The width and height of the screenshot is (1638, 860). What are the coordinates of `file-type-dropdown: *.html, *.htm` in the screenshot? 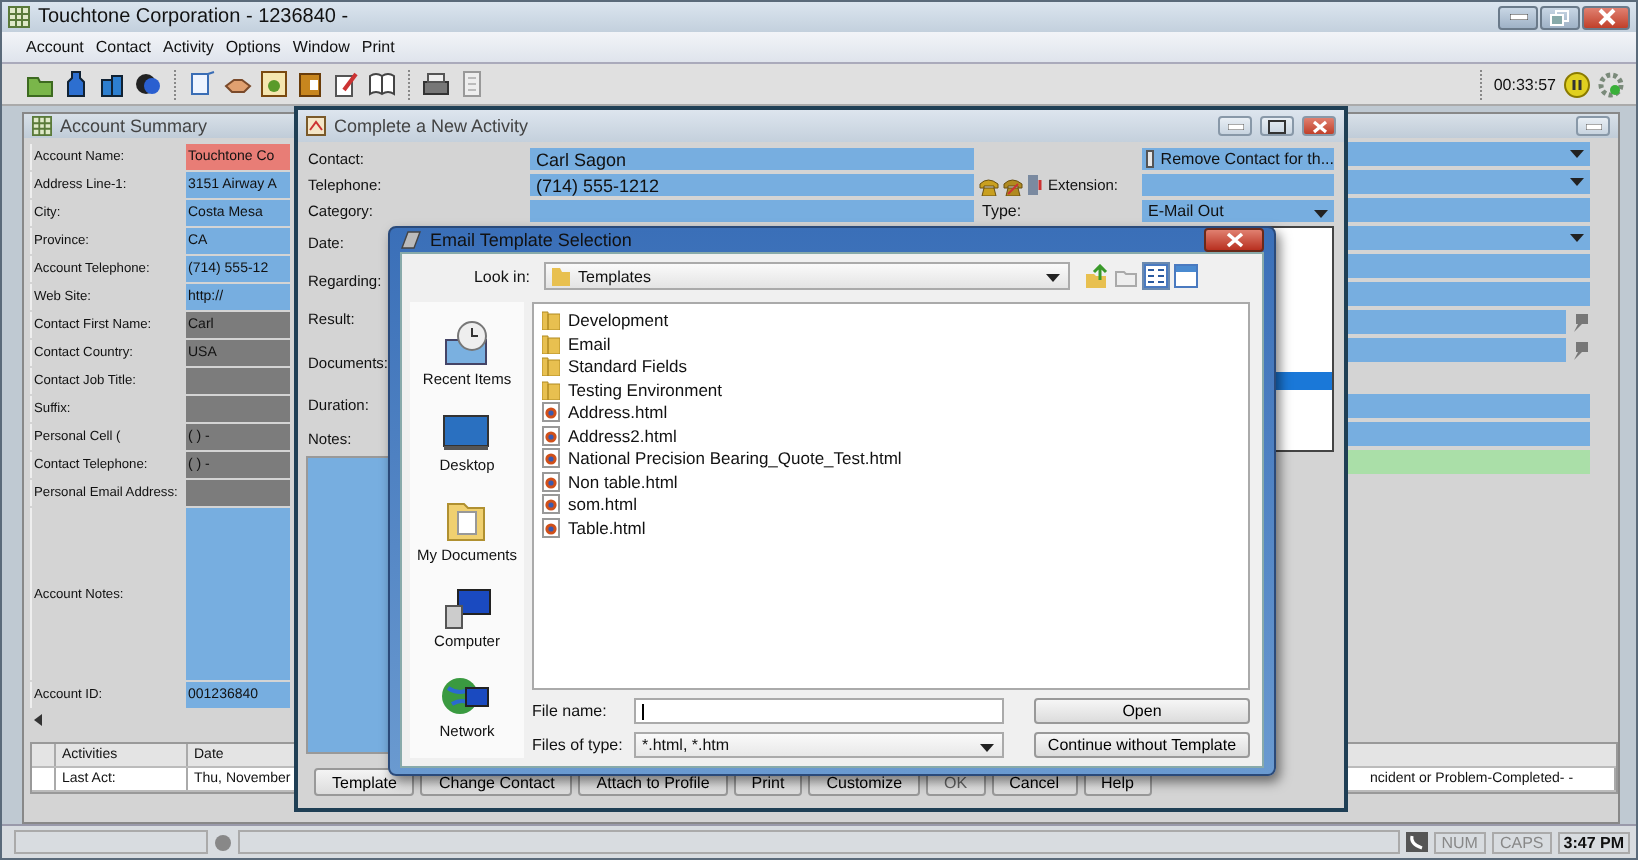 It's located at (819, 745).